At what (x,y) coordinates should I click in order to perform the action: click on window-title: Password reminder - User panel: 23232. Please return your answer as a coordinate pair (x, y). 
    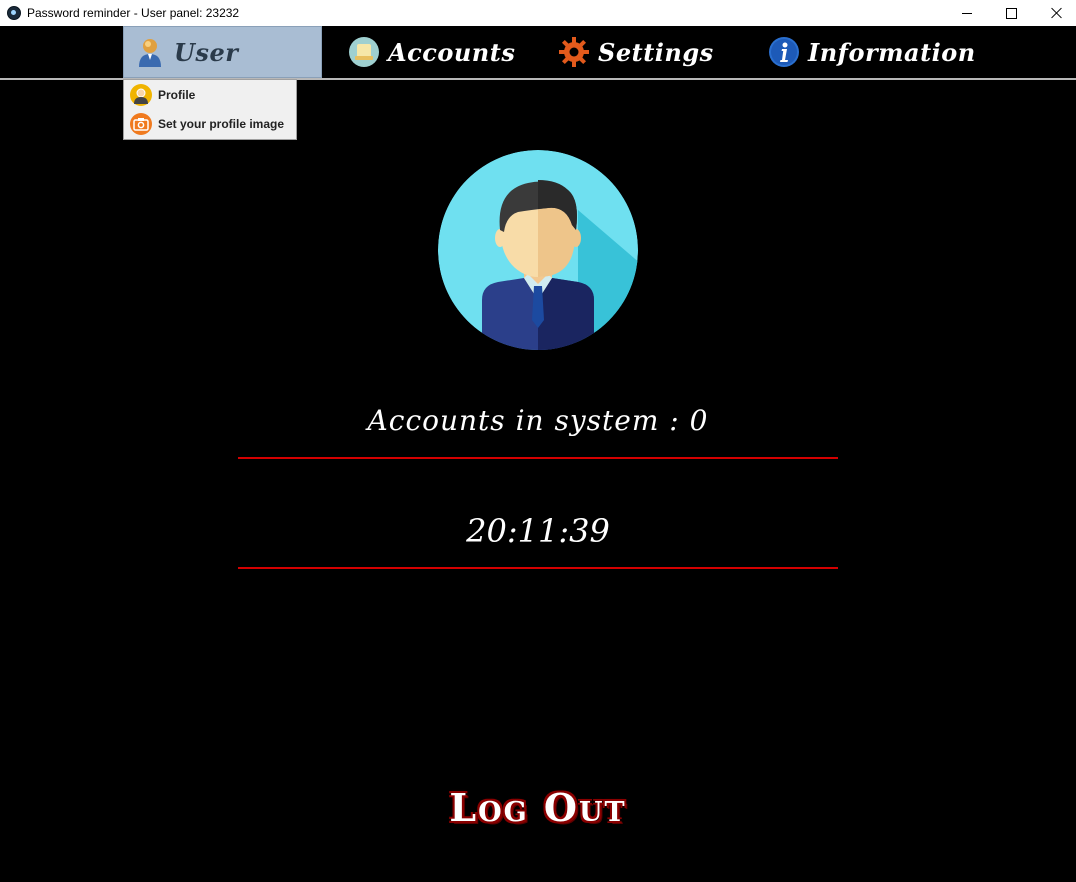
    Looking at the image, I should click on (133, 13).